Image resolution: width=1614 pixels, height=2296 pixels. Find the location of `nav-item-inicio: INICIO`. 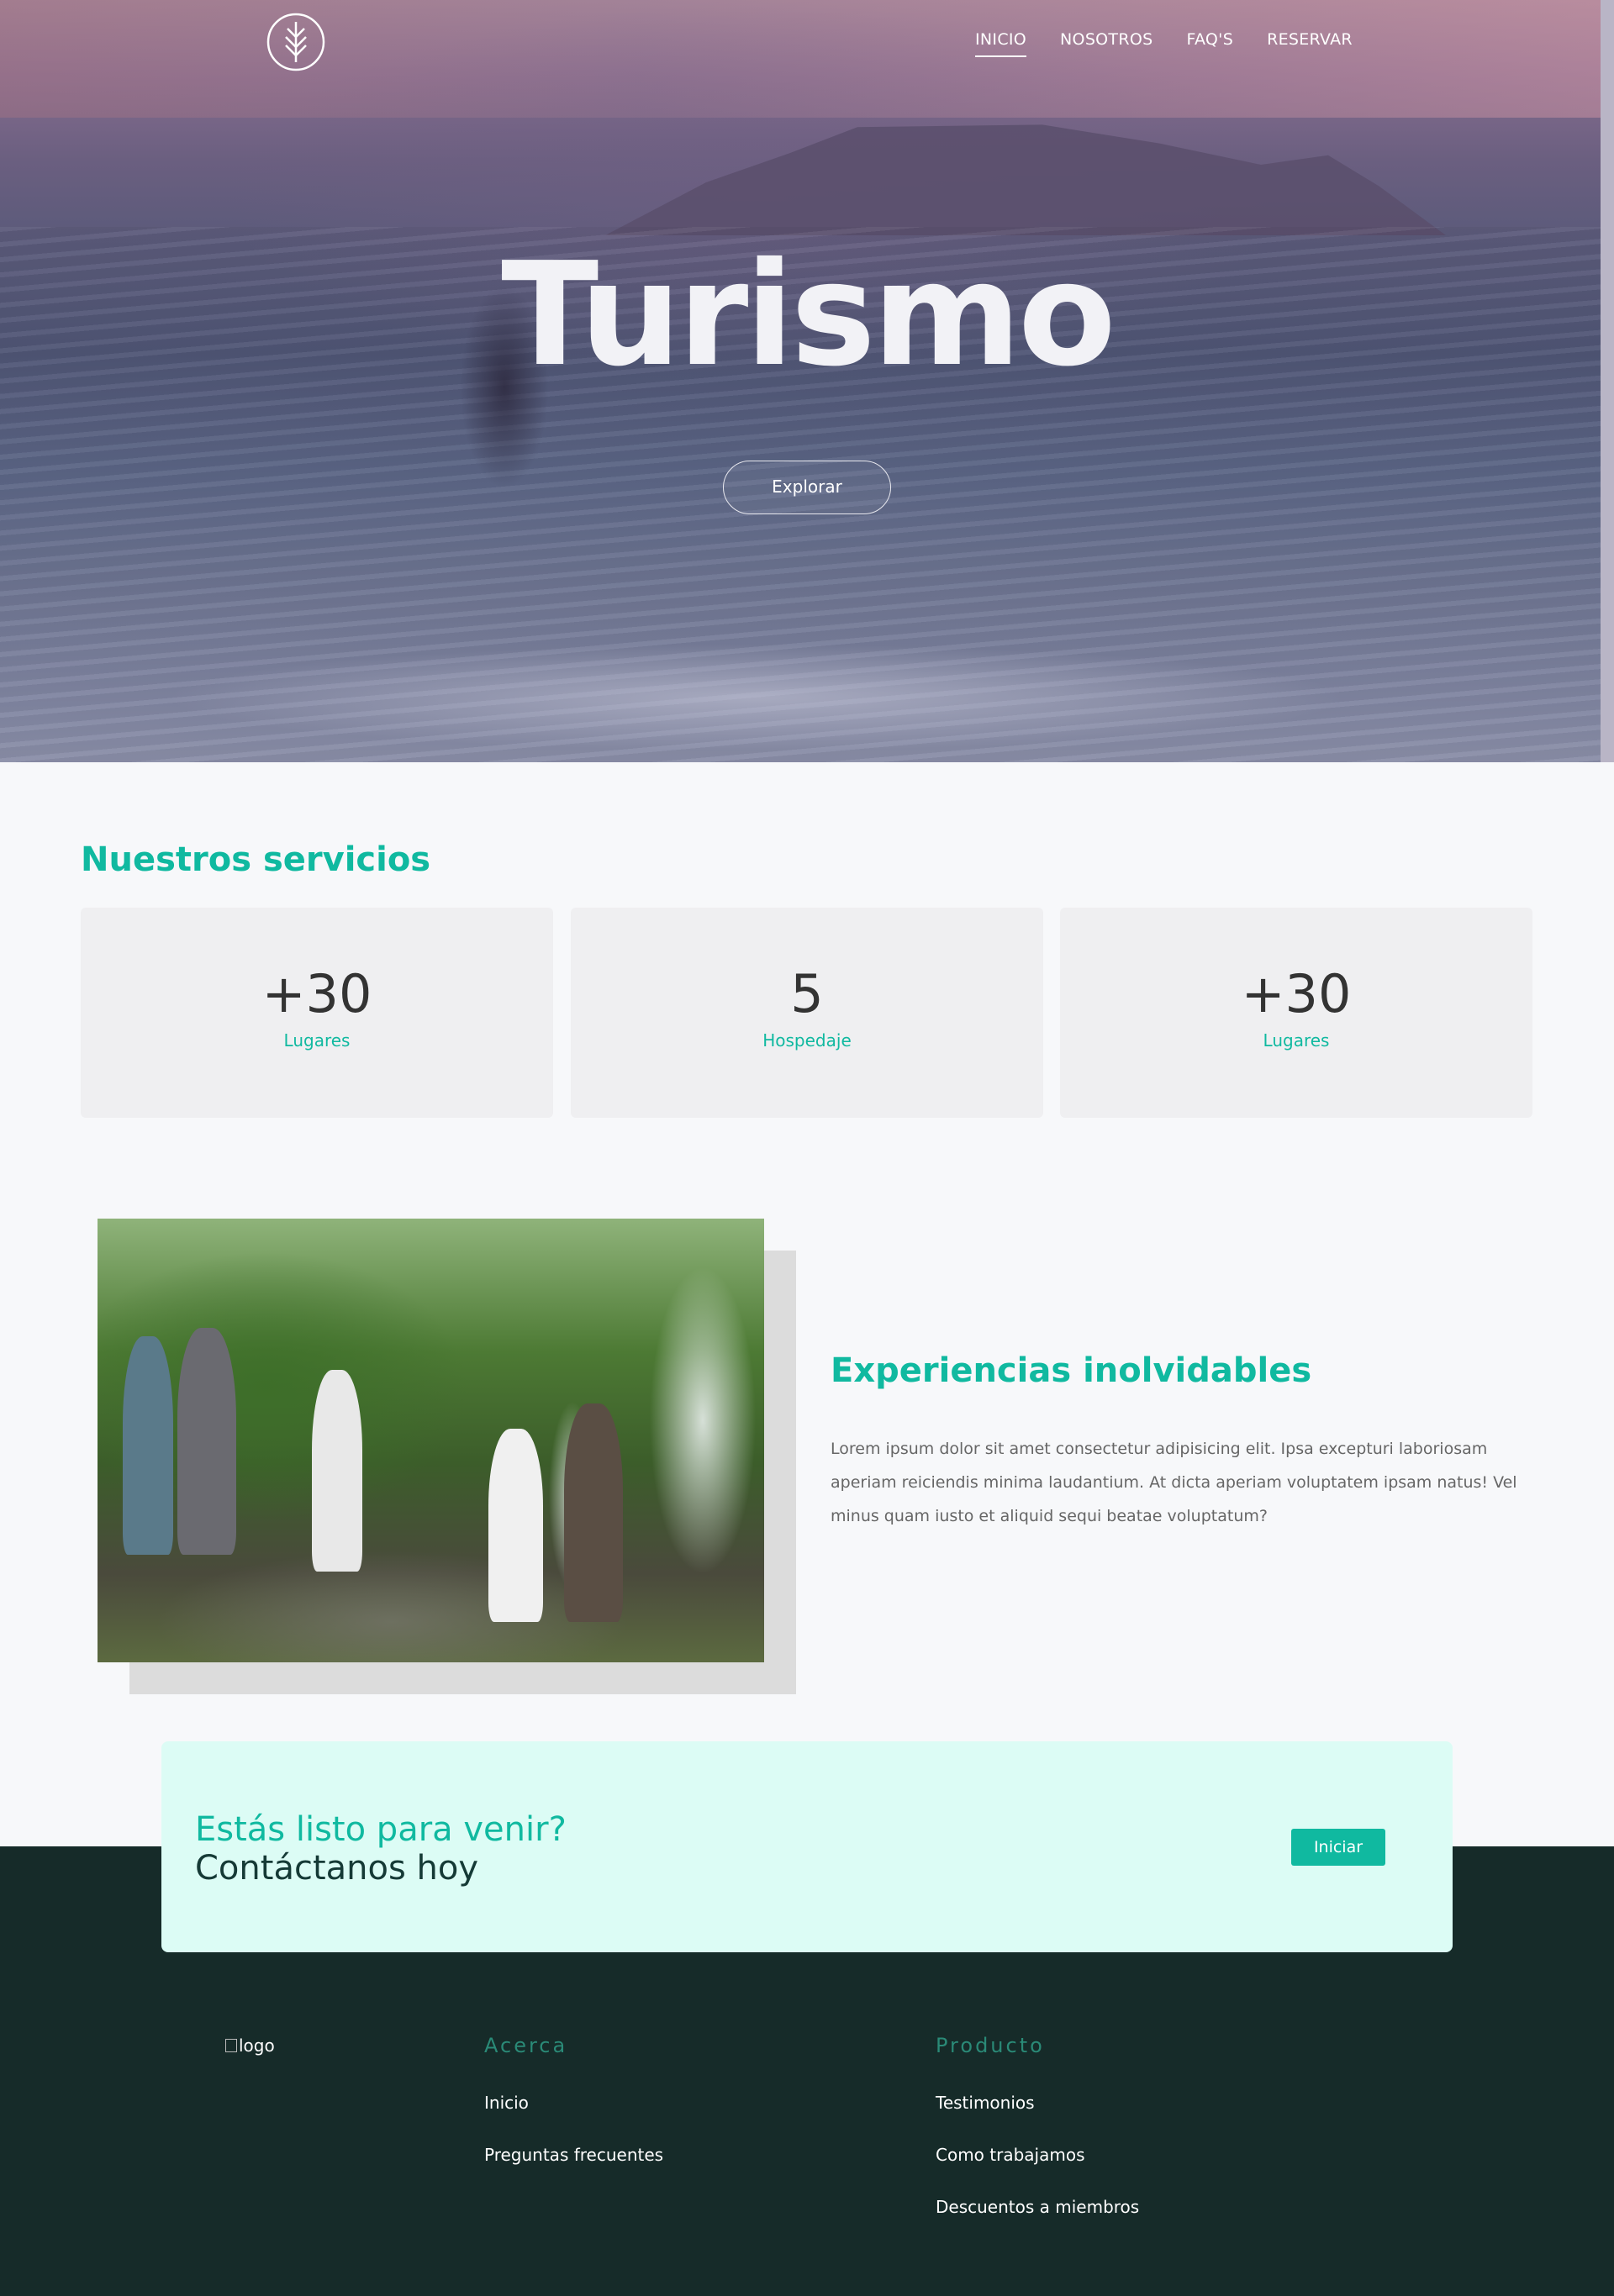

nav-item-inicio: INICIO is located at coordinates (1001, 43).